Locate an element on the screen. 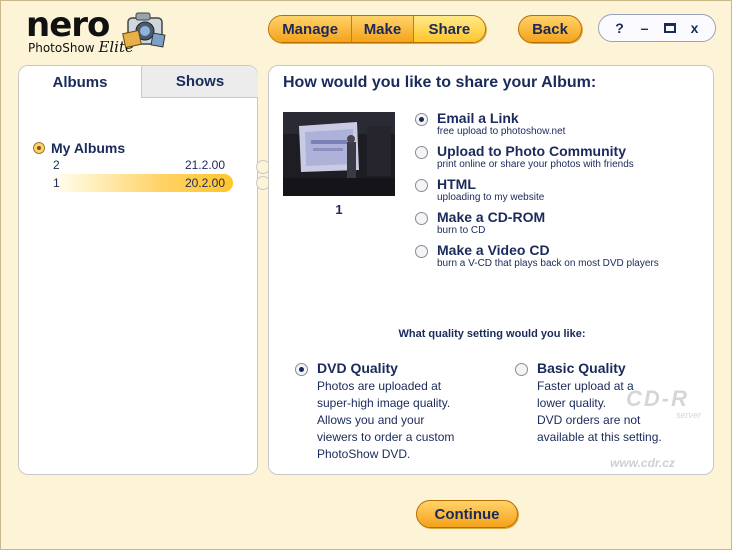 The height and width of the screenshot is (550, 732). quality-desc-line: super-high image quality. is located at coordinates (384, 403).